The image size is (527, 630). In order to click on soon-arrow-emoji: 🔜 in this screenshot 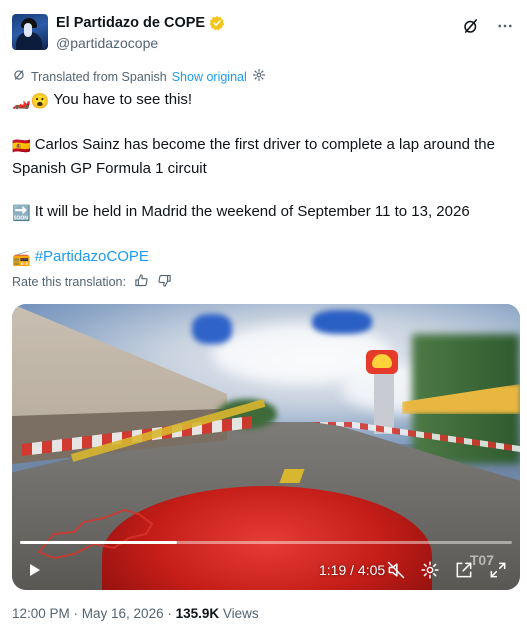, I will do `click(21, 213)`.